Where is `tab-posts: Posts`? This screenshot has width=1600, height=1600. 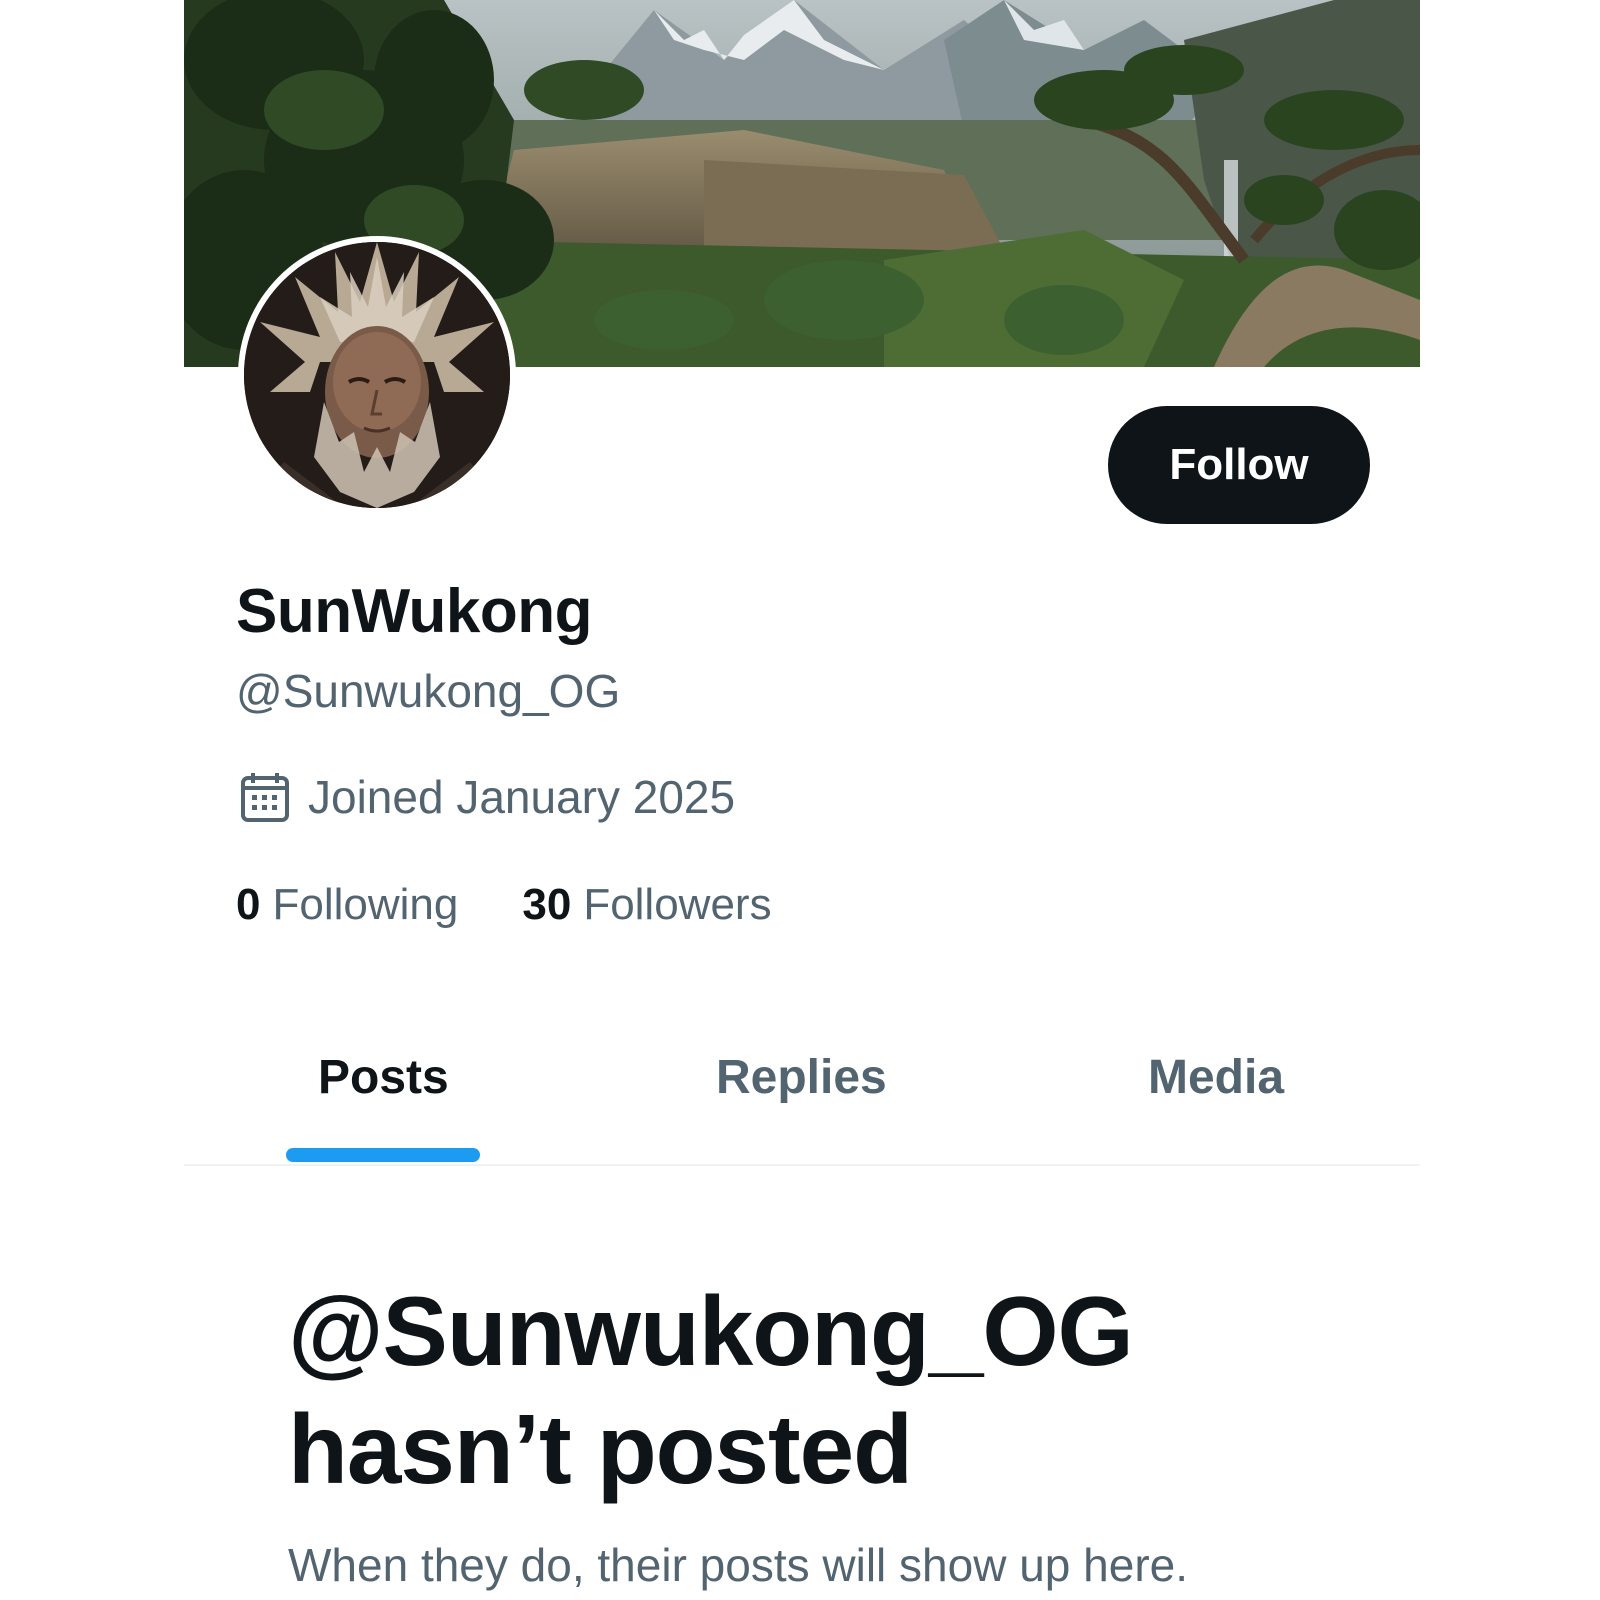
tab-posts: Posts is located at coordinates (383, 1077).